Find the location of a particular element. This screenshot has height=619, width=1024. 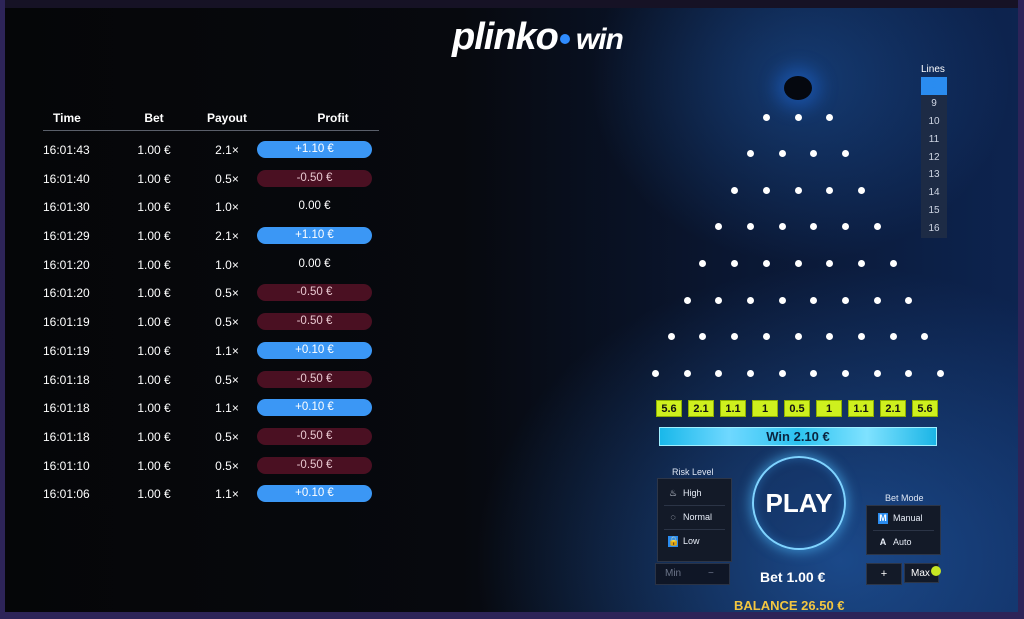

lines-selector: 8 9 10 11 12 13 14 15 16 is located at coordinates (934, 158).